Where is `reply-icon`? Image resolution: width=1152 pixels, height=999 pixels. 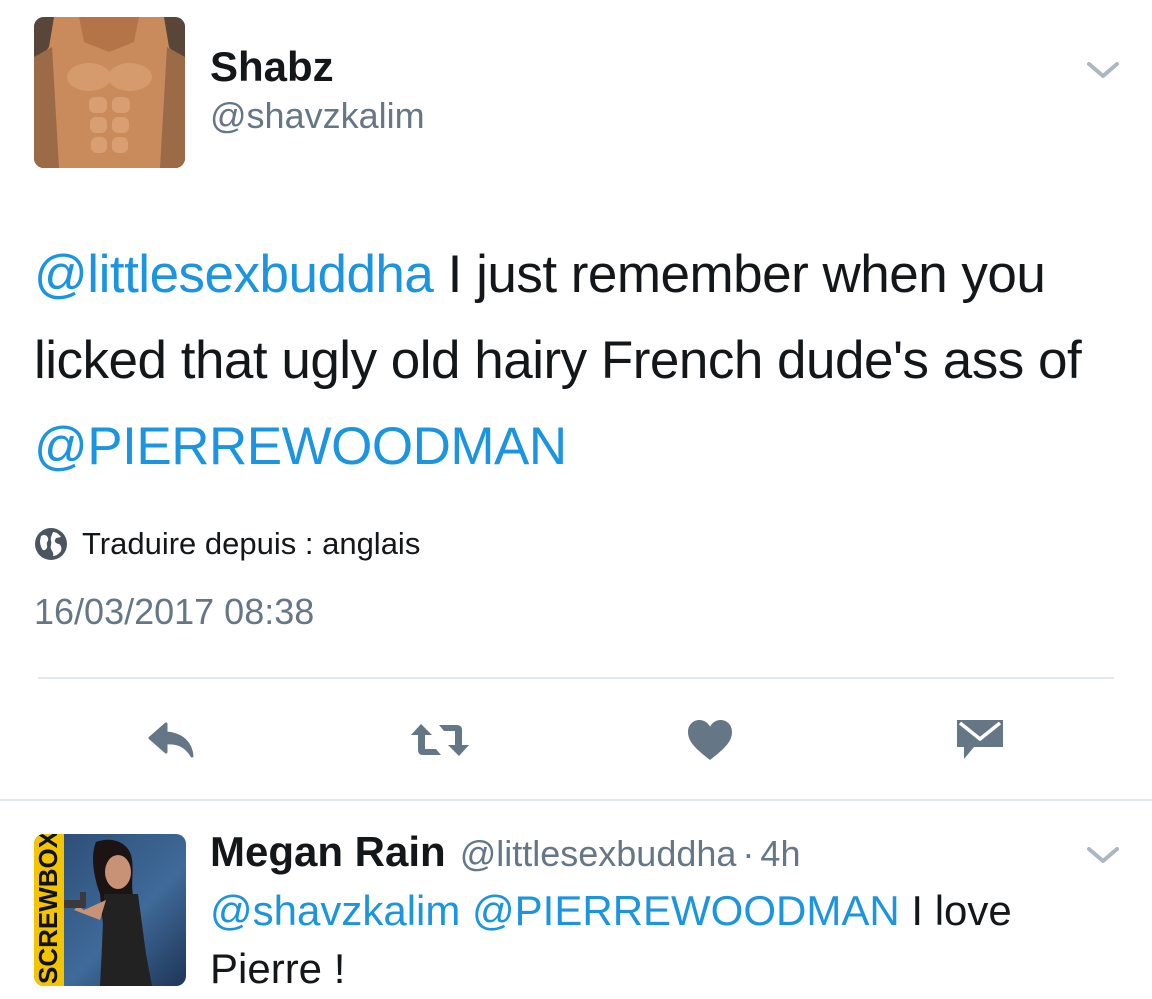 reply-icon is located at coordinates (171, 740).